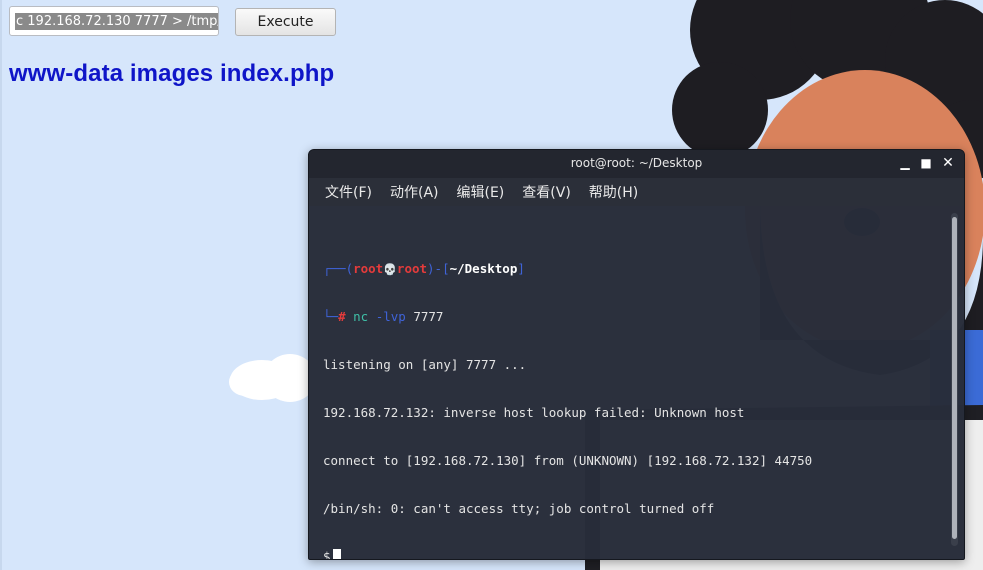 This screenshot has height=570, width=983. I want to click on terminal-menubar: 文件(F) 动作(A) 编辑(E) 查看(V) 帮助(H), so click(636, 192).